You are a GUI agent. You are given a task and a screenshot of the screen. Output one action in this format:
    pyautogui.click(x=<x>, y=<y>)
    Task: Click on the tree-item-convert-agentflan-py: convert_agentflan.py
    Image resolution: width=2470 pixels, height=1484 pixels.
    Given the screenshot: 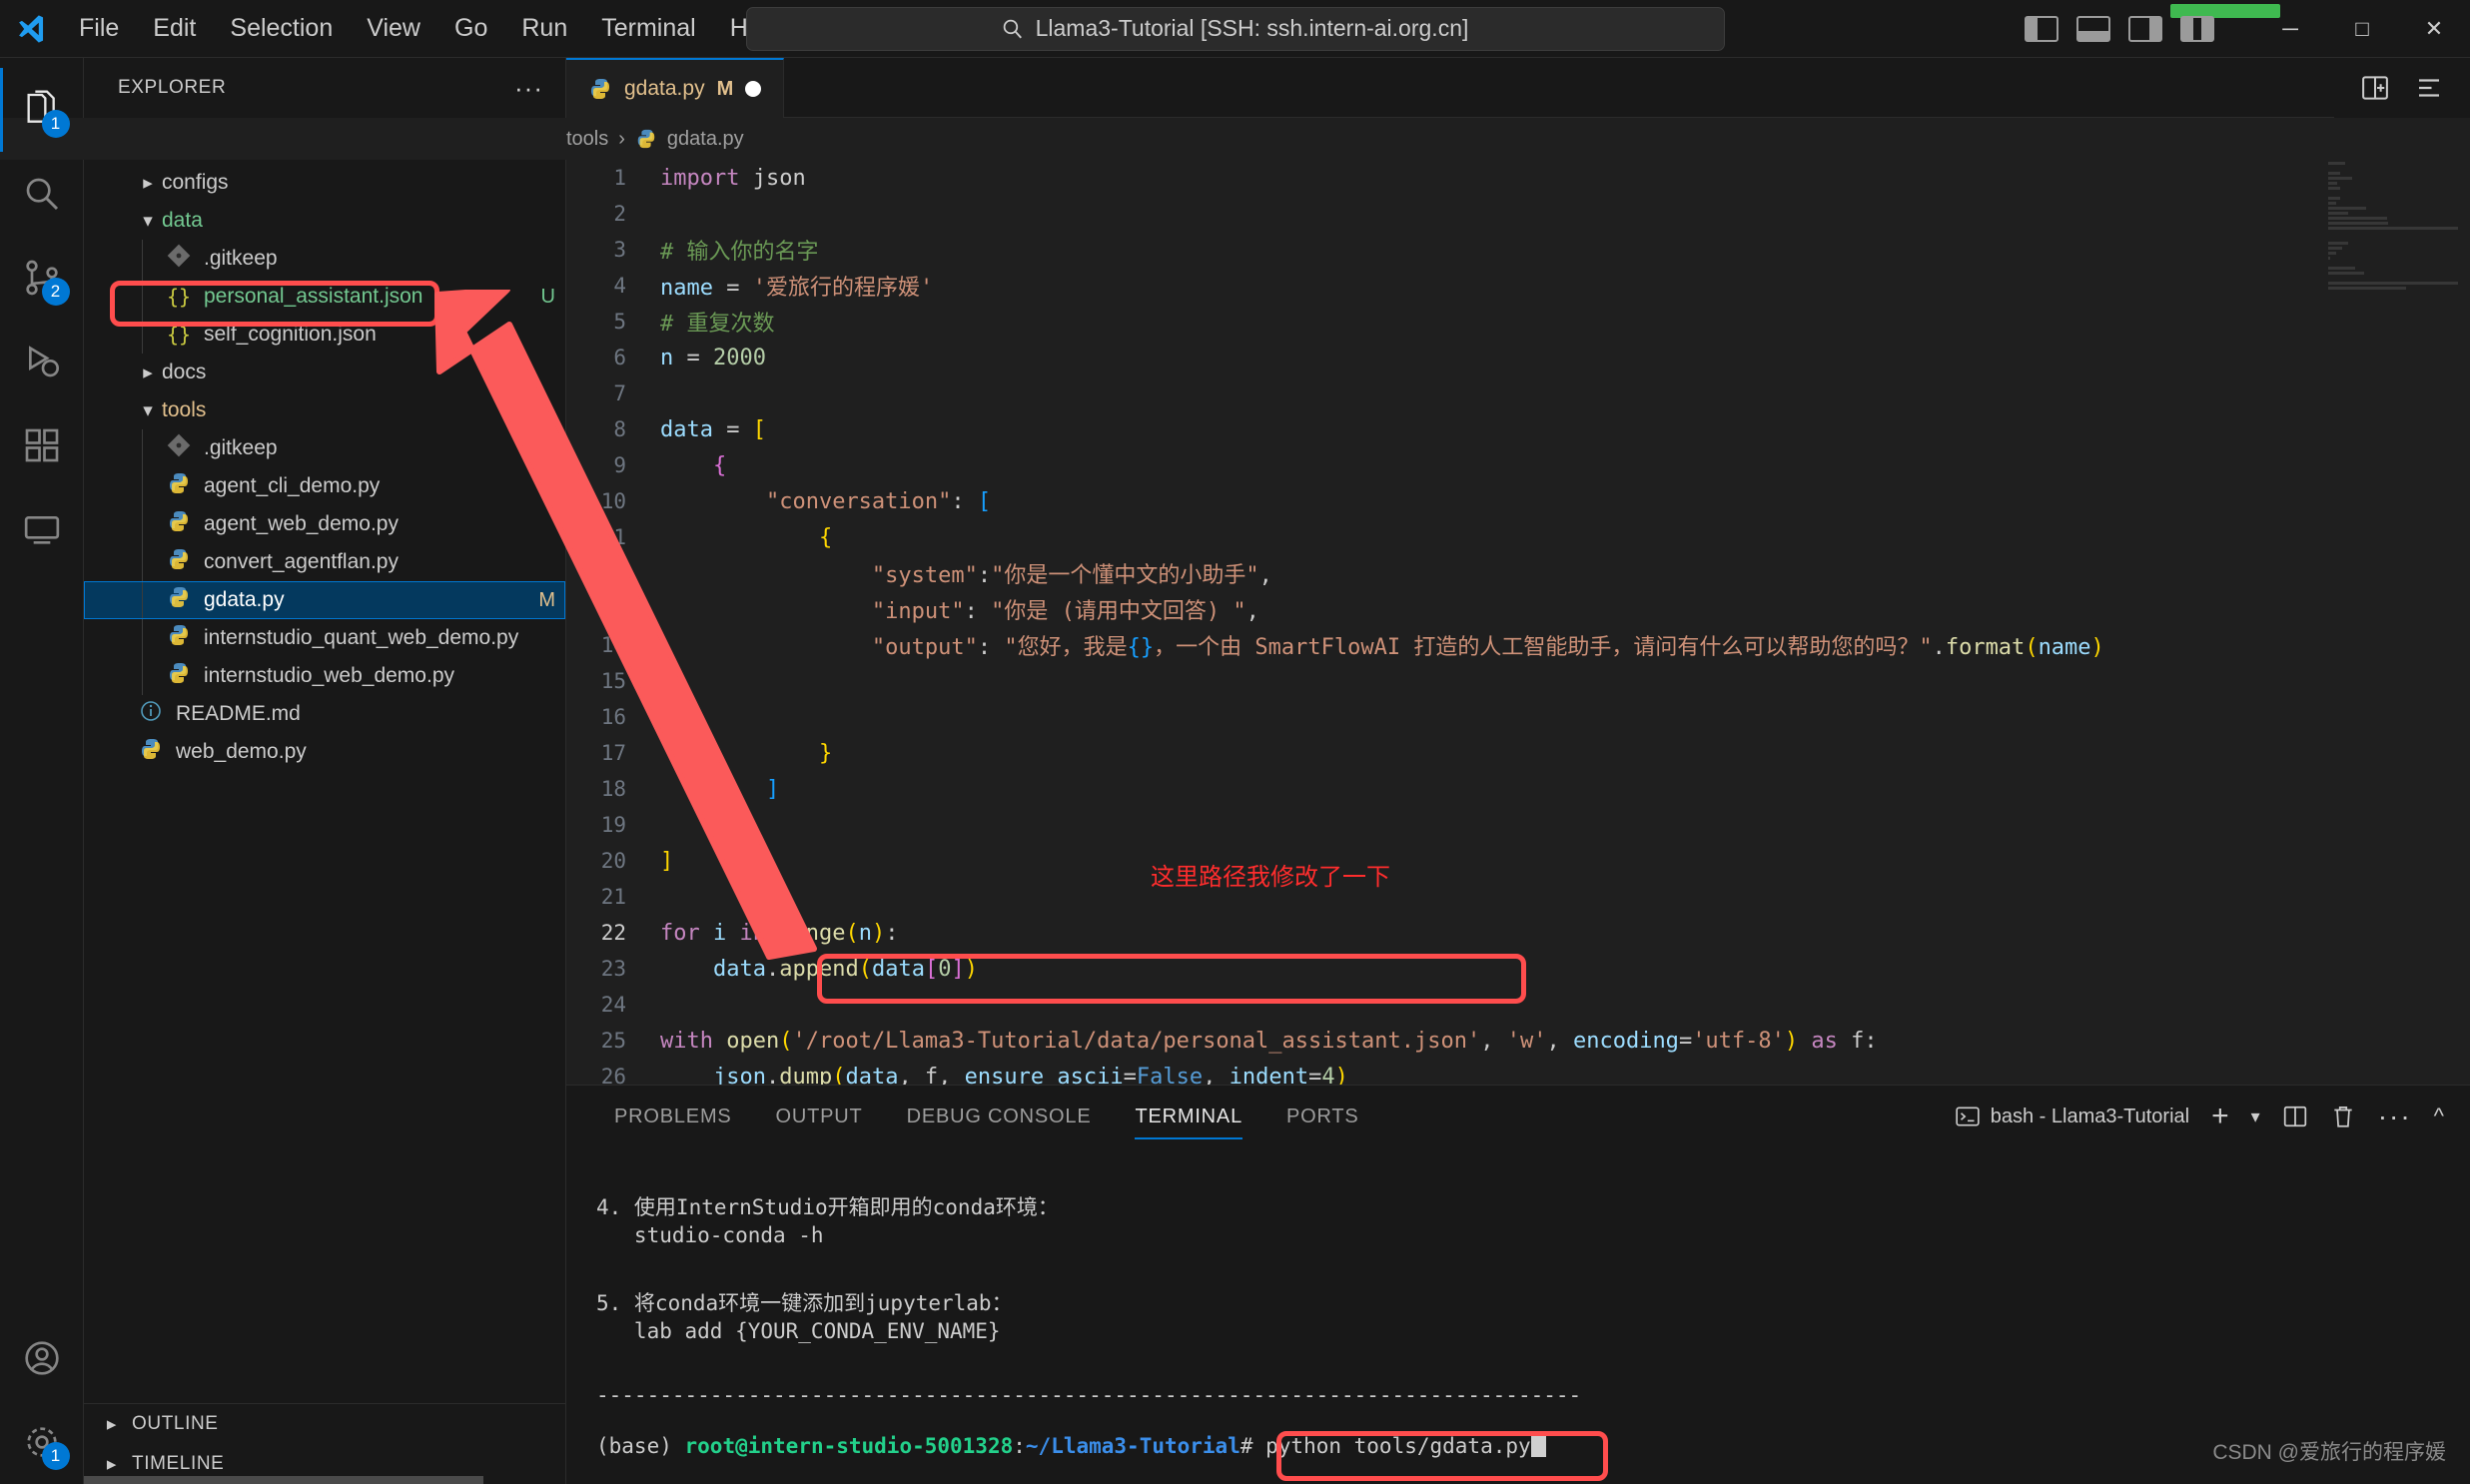 What is the action you would take?
    pyautogui.click(x=324, y=562)
    